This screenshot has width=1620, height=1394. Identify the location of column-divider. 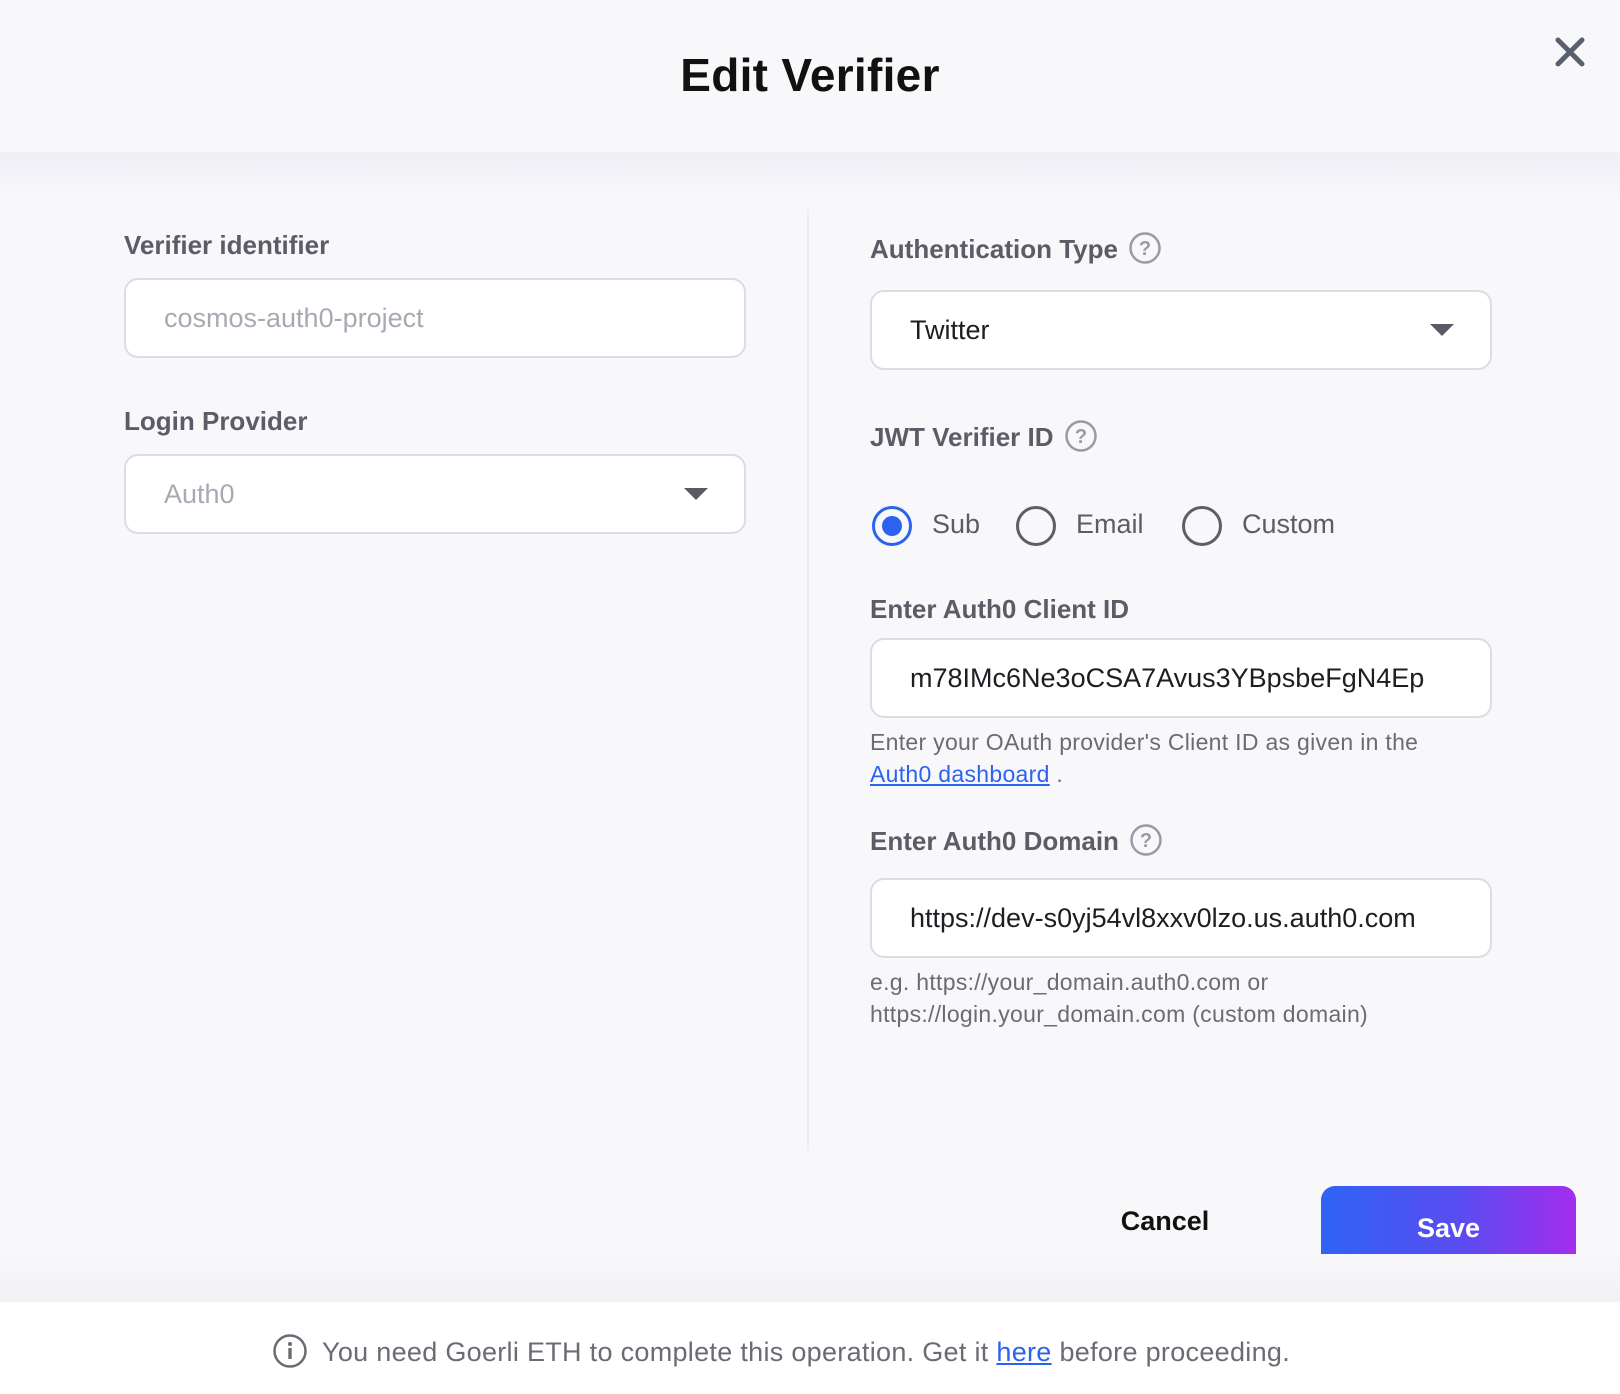
(808, 680).